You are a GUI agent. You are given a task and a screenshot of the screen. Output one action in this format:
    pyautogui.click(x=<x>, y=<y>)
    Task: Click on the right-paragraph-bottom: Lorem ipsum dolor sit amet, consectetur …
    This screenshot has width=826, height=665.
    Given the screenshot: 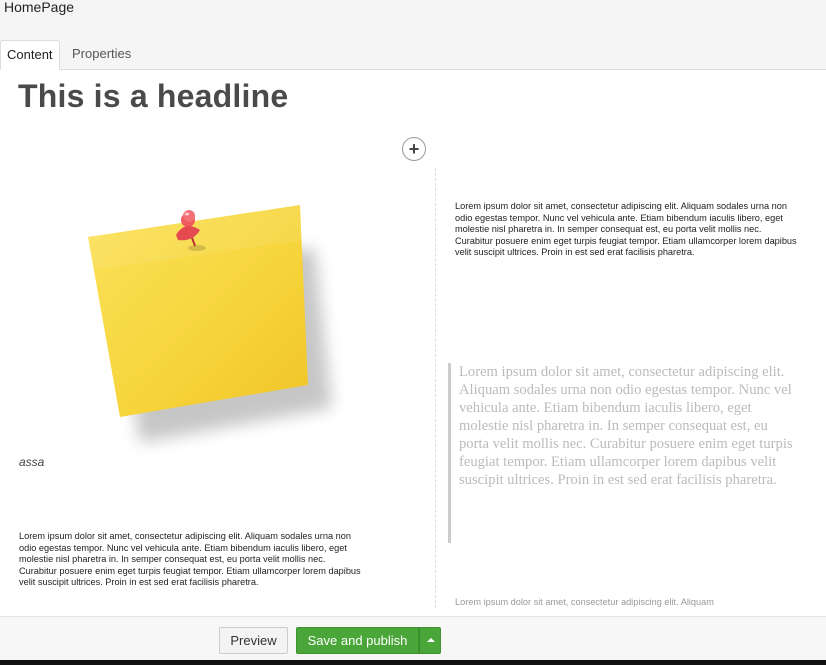 What is the action you would take?
    pyautogui.click(x=627, y=603)
    